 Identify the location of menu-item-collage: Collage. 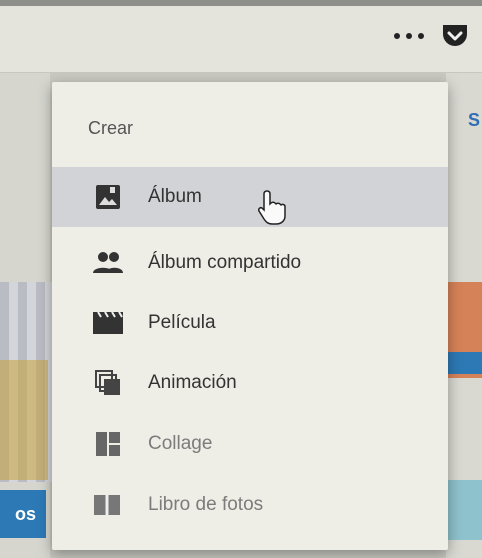
(250, 444).